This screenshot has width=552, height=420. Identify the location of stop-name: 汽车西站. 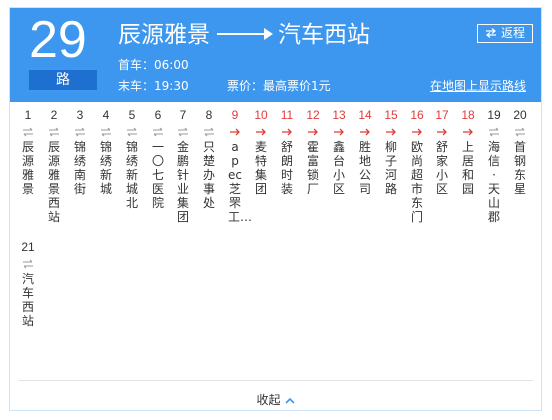
(27, 300).